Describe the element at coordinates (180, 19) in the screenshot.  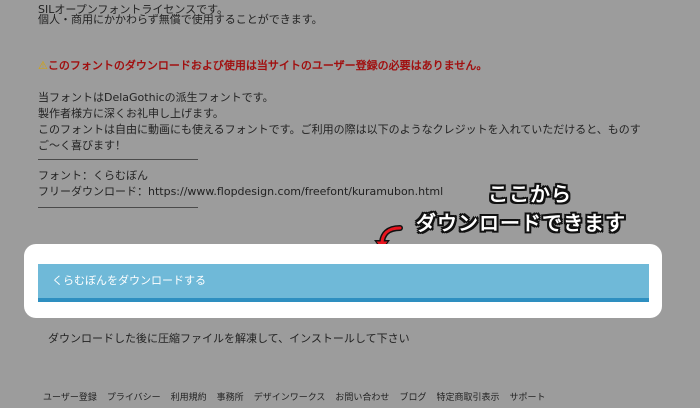
I see `intro-line-2: 個人・商用にかかわらず無償で使用することができます。` at that location.